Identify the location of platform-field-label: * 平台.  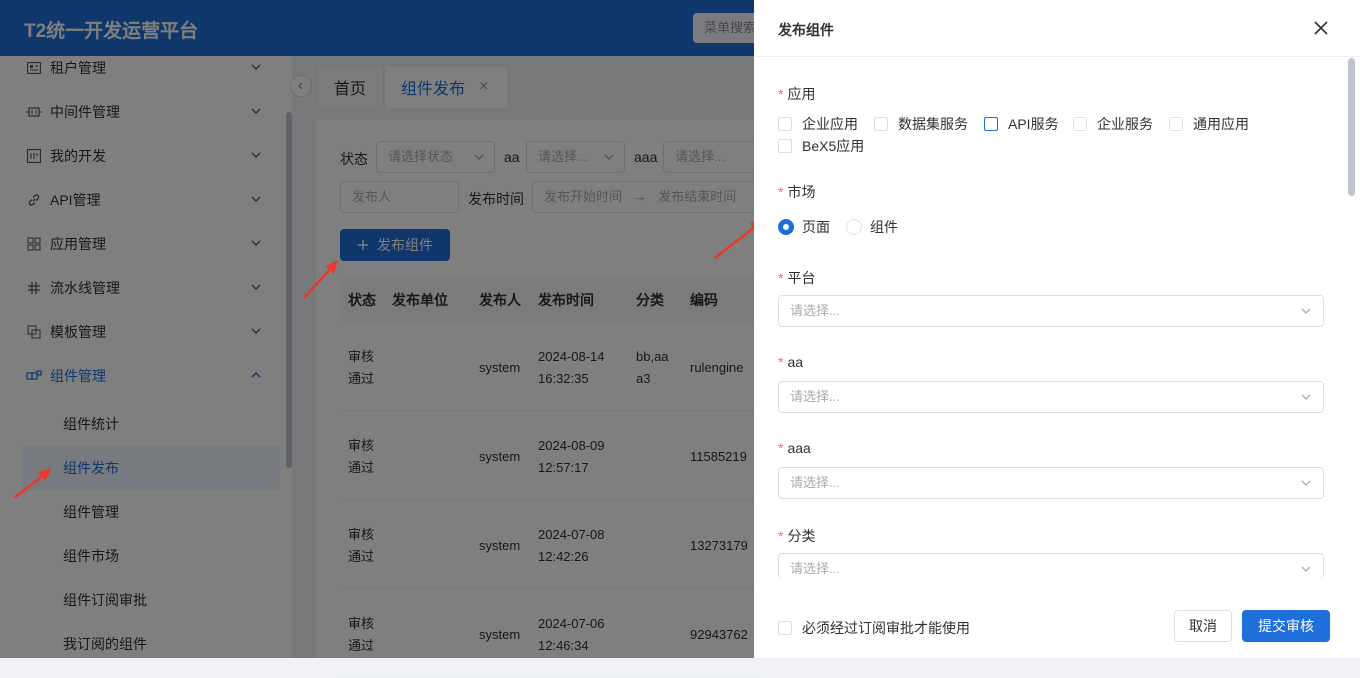
(797, 278).